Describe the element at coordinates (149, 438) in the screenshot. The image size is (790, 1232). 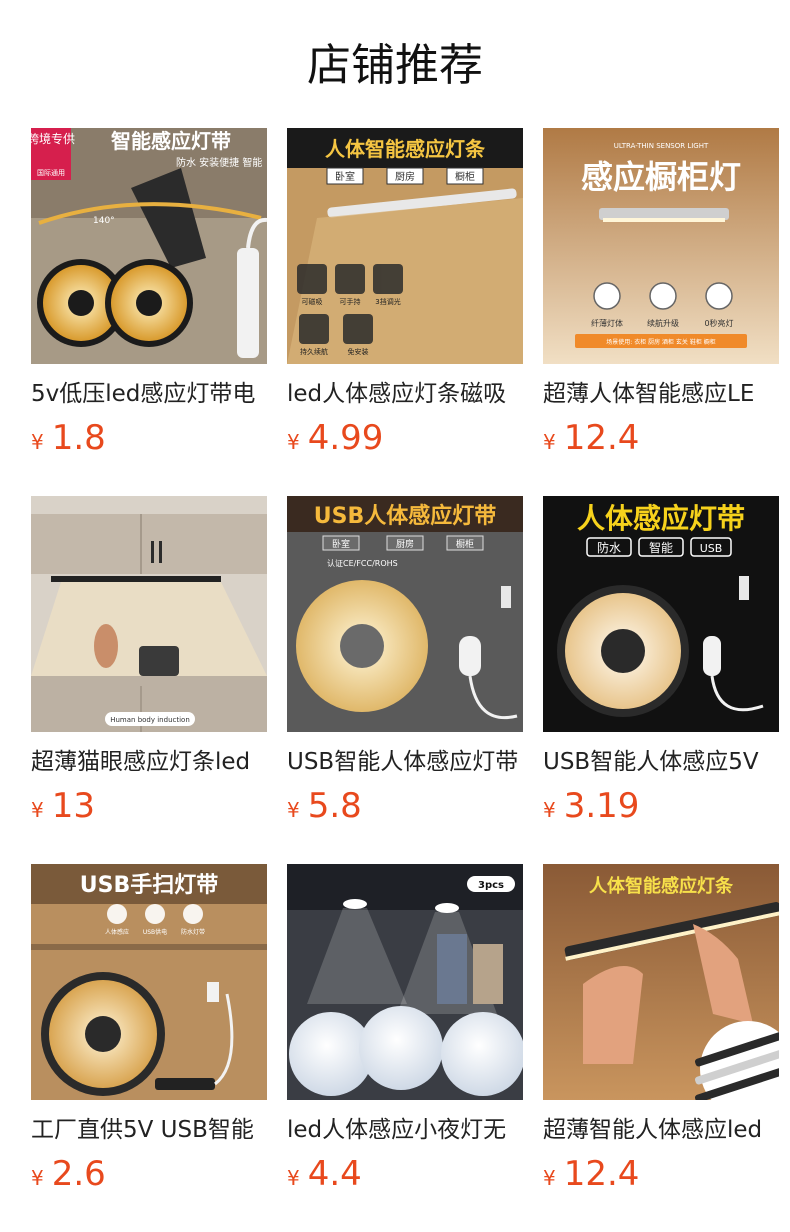
I see `product-price: ¥1.8` at that location.